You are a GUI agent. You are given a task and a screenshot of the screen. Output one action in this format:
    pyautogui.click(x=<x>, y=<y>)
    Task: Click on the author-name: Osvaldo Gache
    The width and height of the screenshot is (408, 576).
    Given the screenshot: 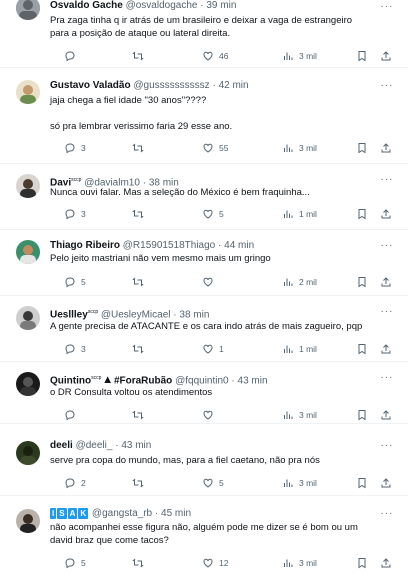 What is the action you would take?
    pyautogui.click(x=86, y=5)
    